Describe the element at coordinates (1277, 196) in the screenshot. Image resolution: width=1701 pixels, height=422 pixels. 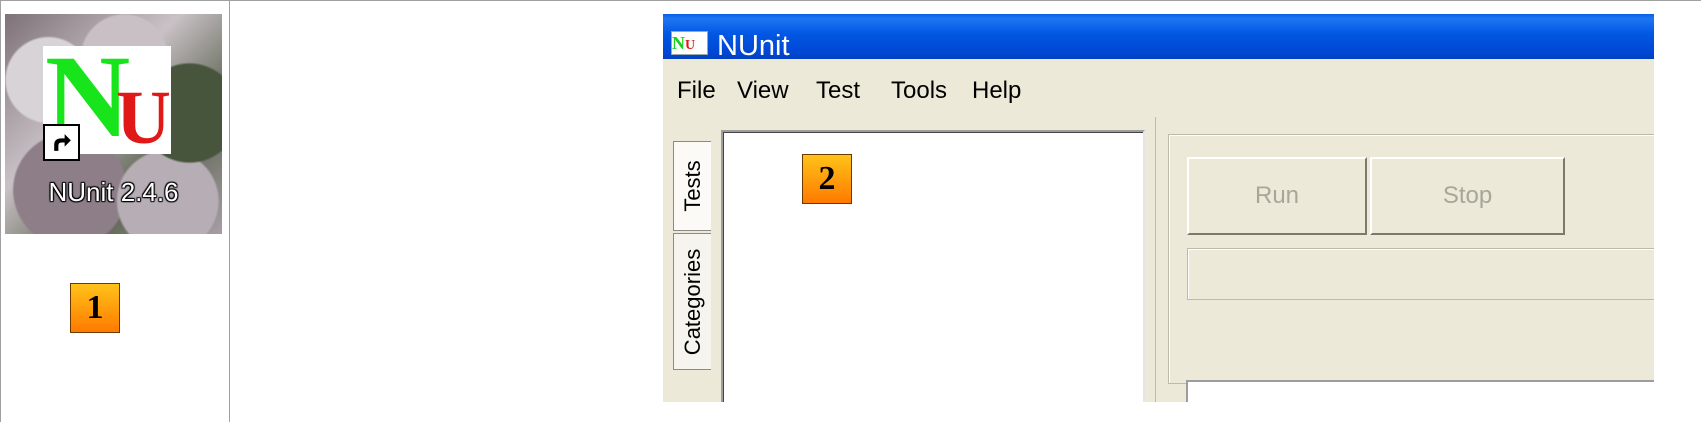
I see `run-button: Run` at that location.